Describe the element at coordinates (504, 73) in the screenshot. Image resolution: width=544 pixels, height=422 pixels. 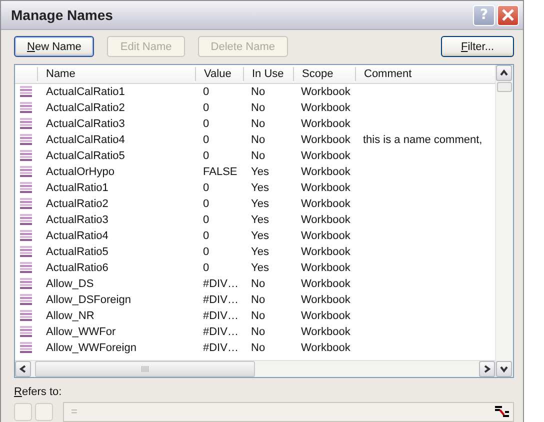
I see `scroll-up-button` at that location.